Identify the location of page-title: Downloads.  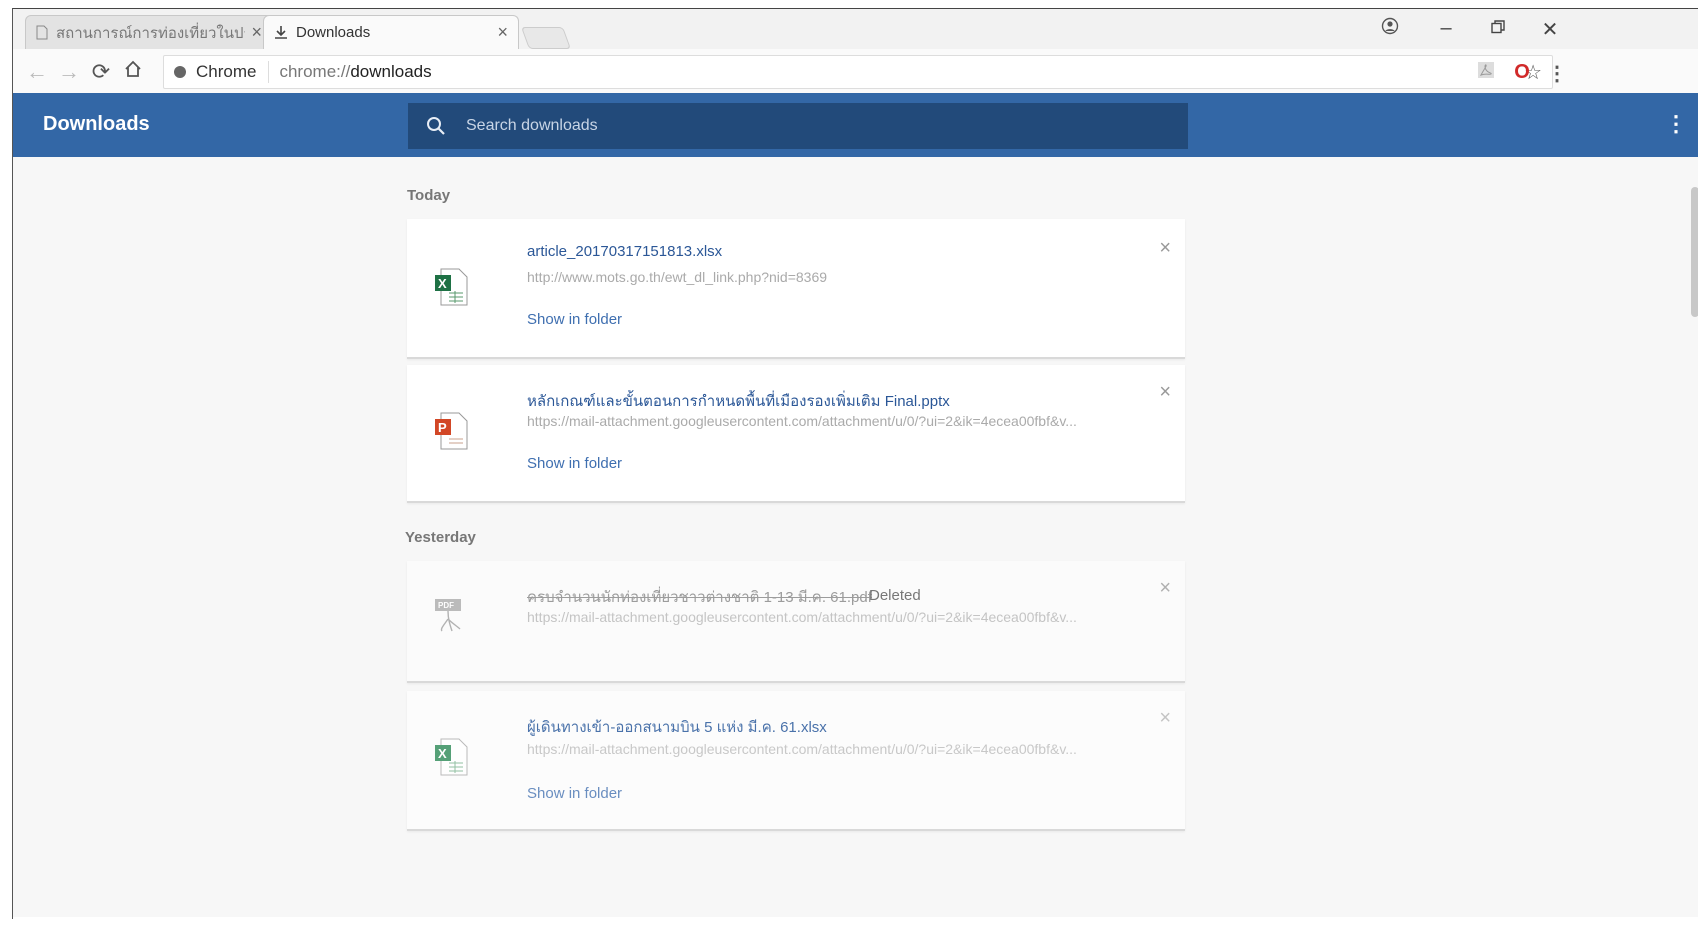
(96, 124).